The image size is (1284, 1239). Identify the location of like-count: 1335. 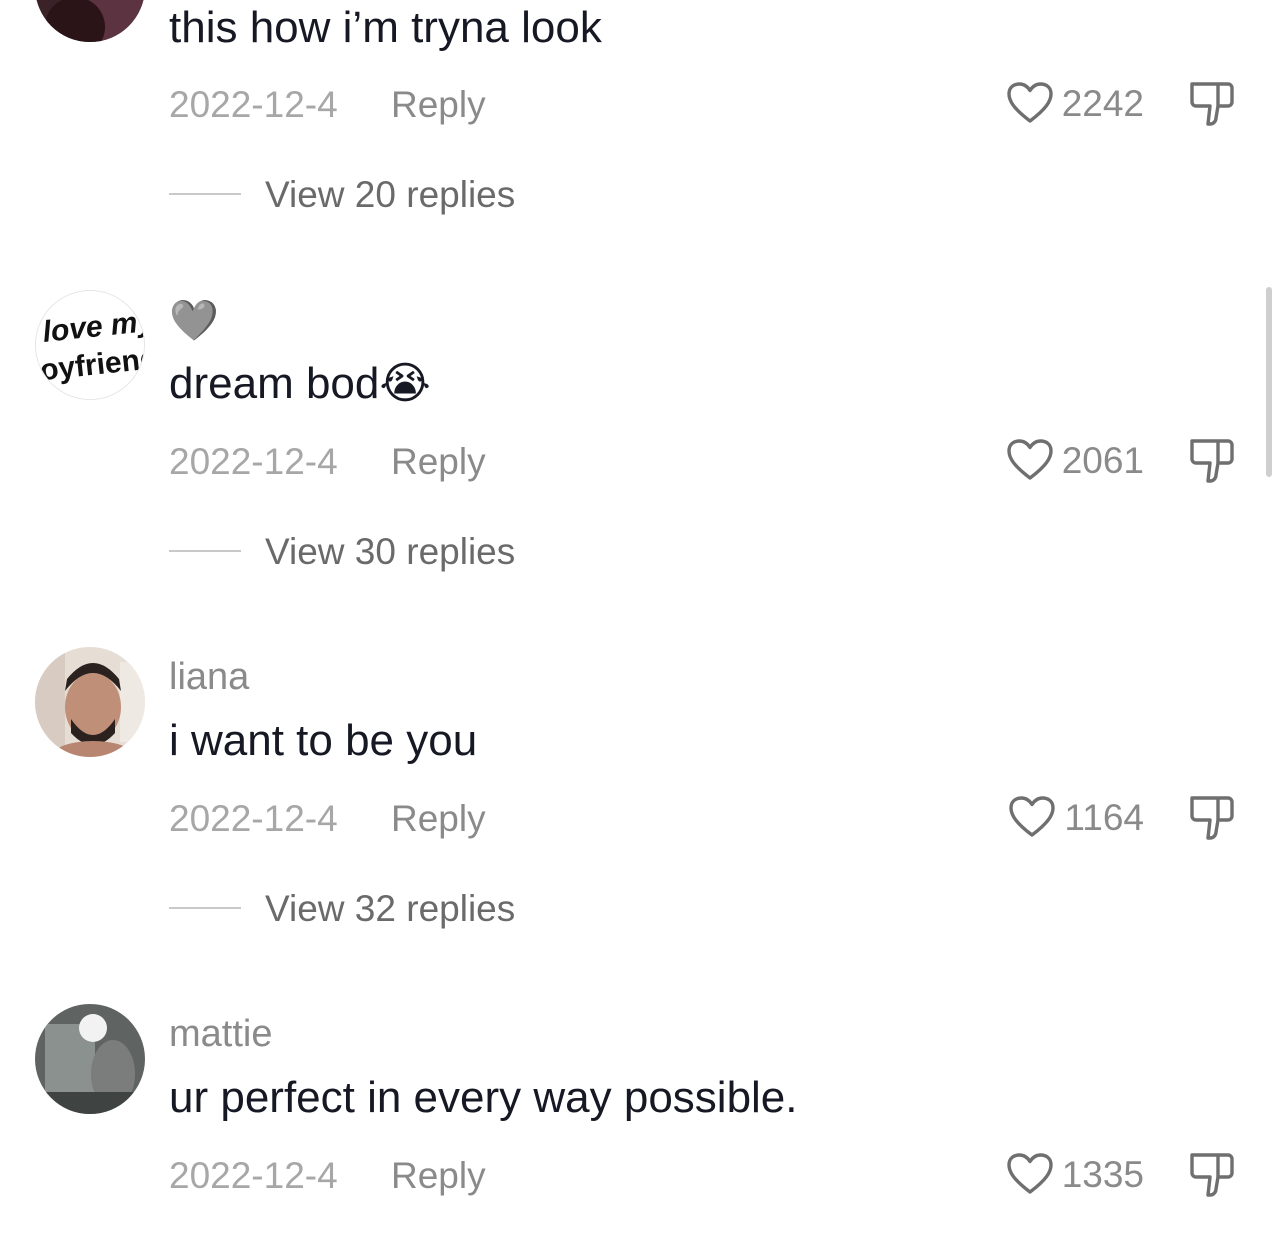
(1102, 1174).